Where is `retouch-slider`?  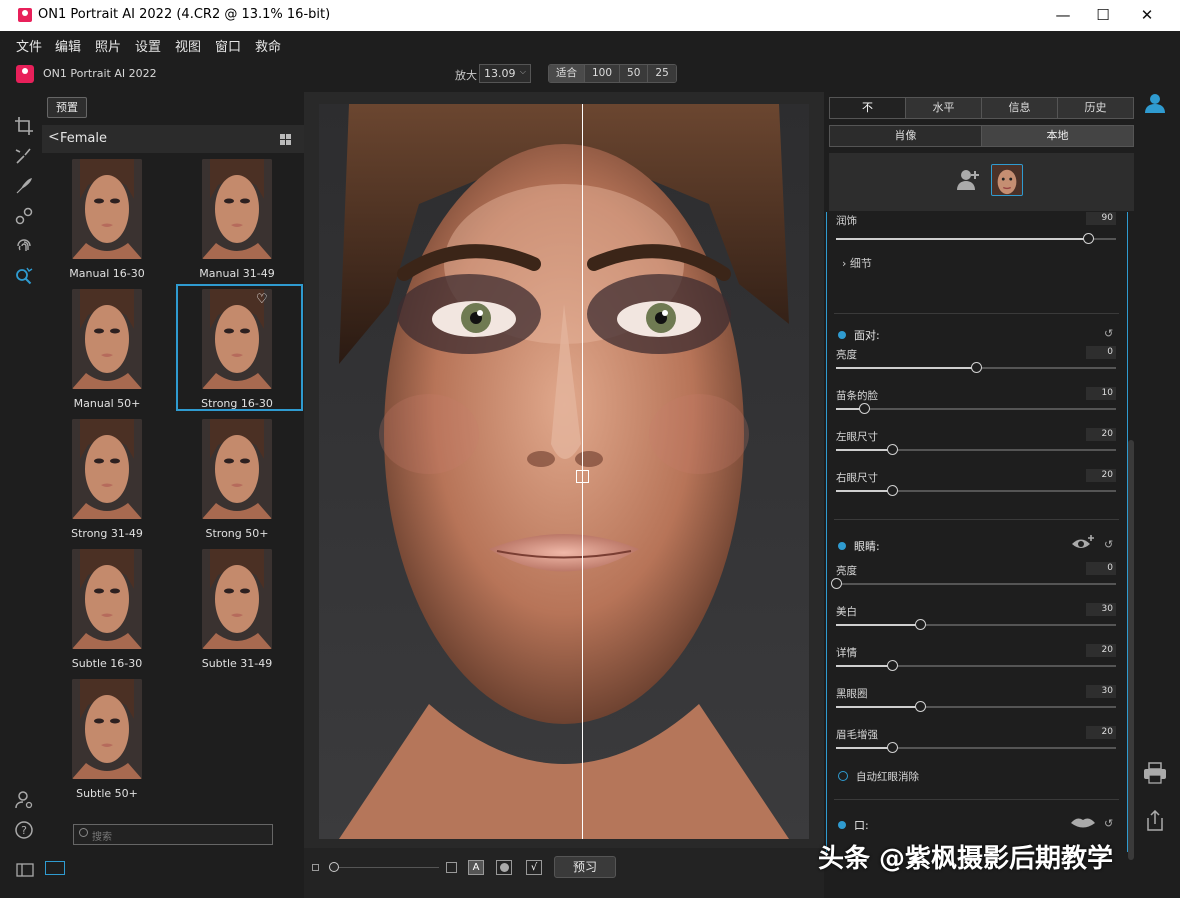
retouch-slider is located at coordinates (976, 238).